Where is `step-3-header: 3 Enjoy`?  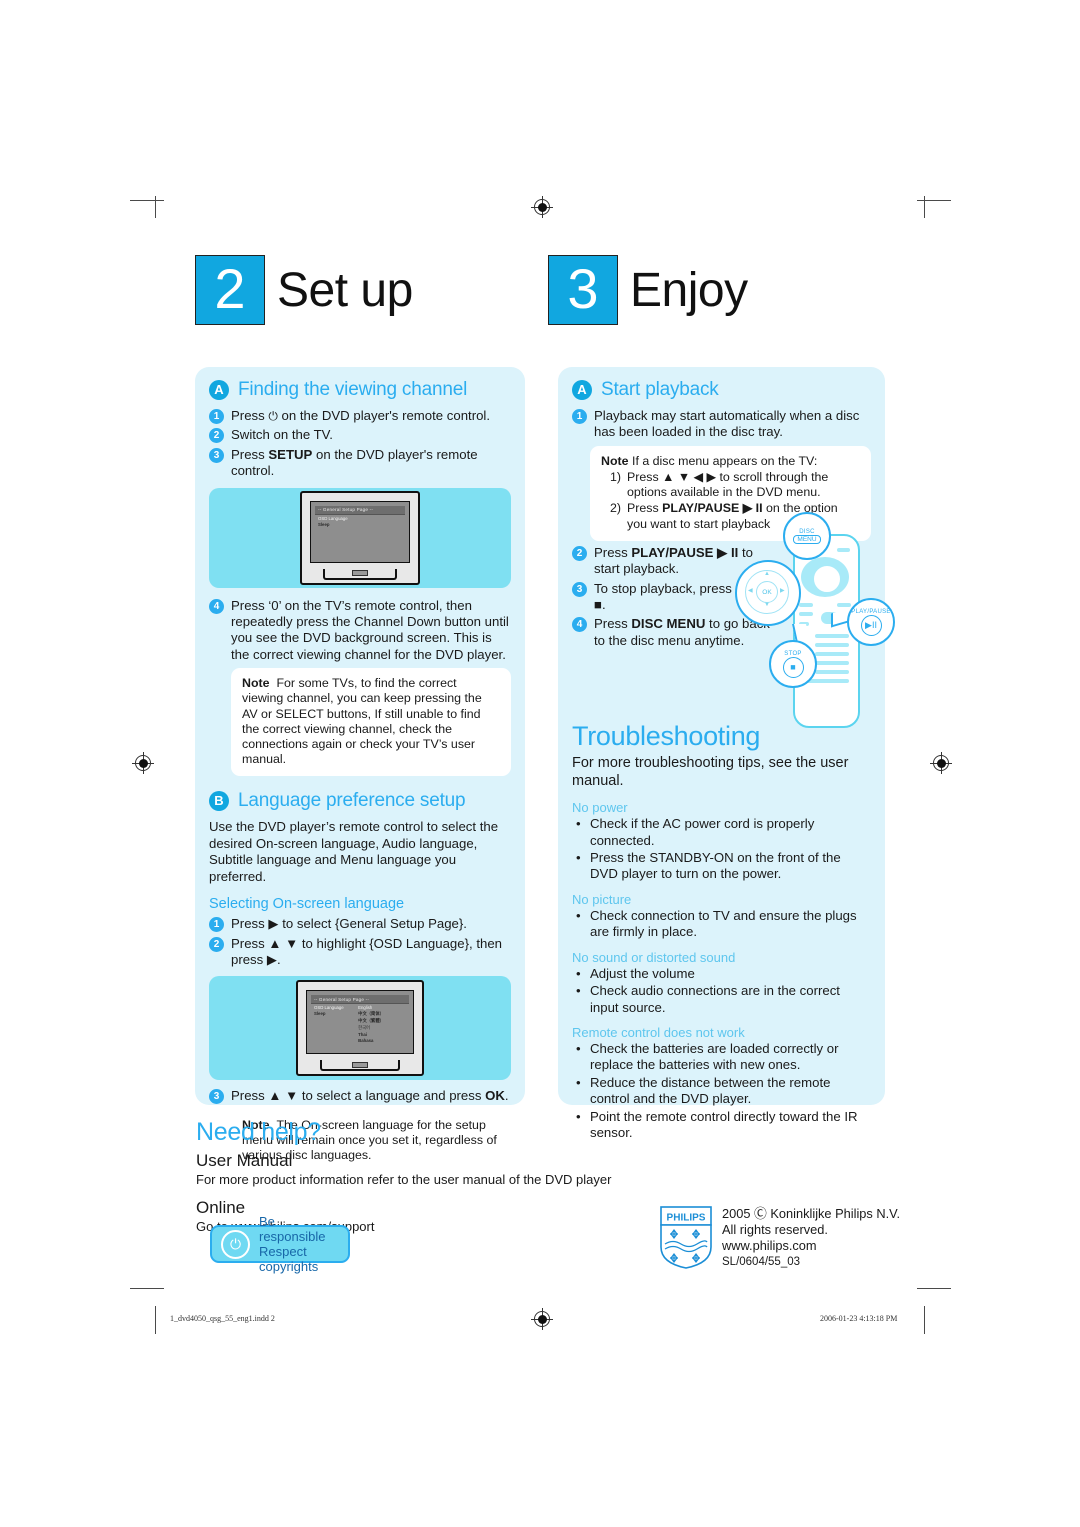
step-3-header: 3 Enjoy is located at coordinates (648, 290).